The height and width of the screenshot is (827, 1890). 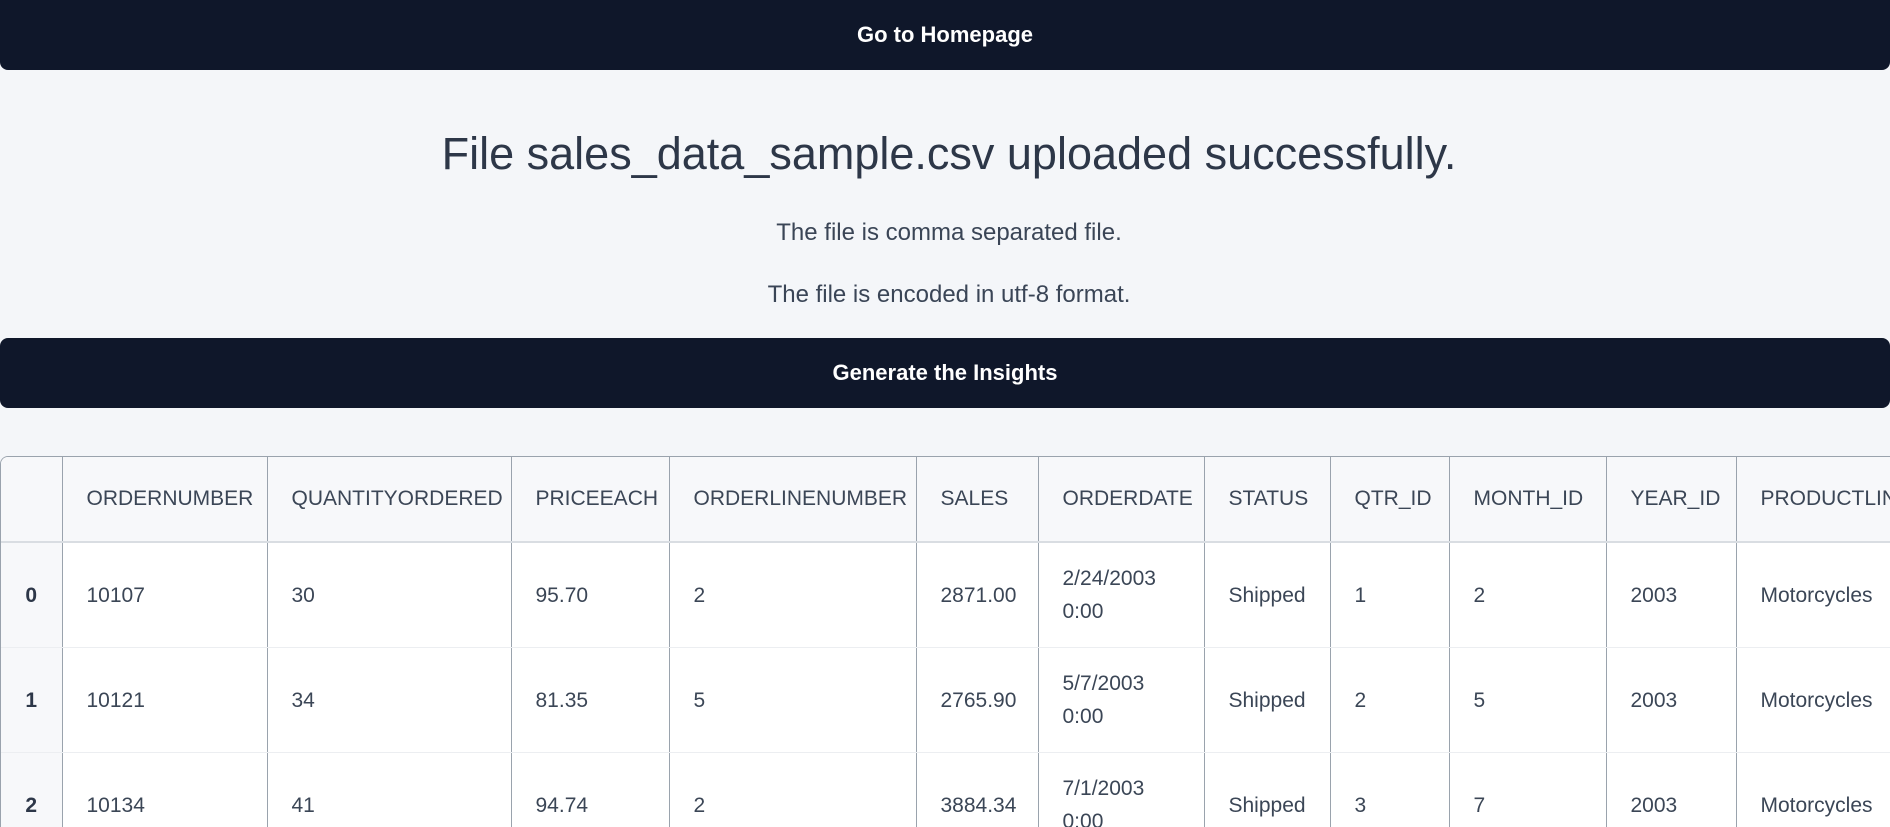 I want to click on table-cell: 10134, so click(x=164, y=790).